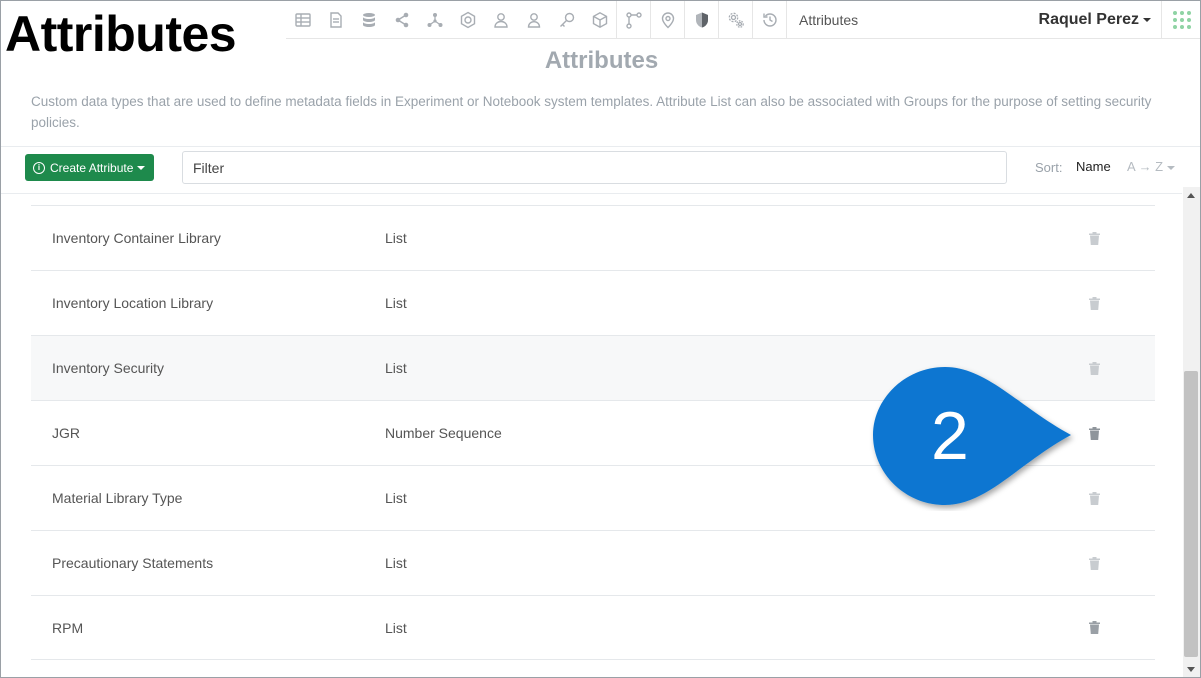 Image resolution: width=1201 pixels, height=678 pixels. Describe the element at coordinates (701, 20) in the screenshot. I see `shield-icon` at that location.